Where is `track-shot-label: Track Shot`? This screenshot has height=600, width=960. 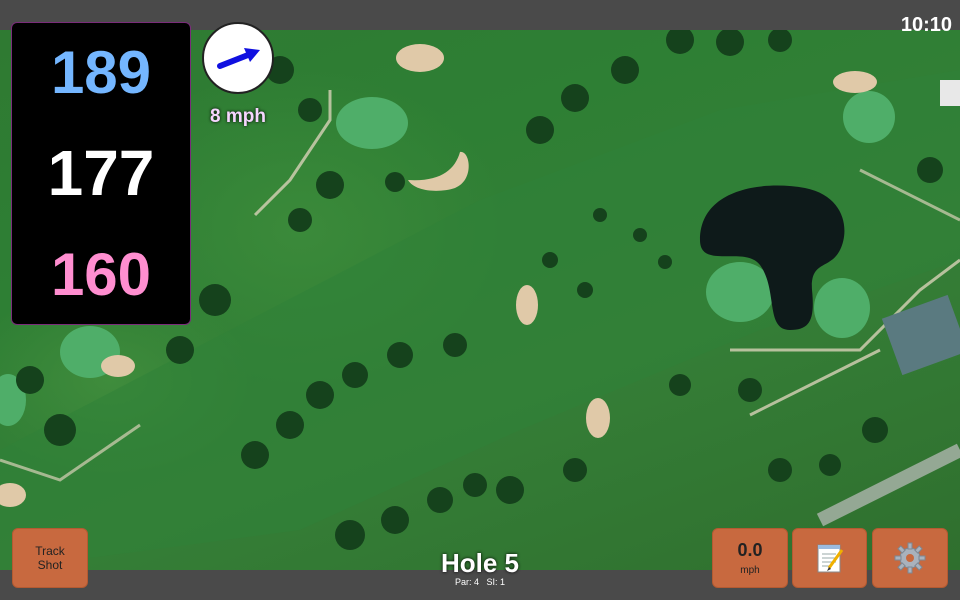 track-shot-label: Track Shot is located at coordinates (50, 558).